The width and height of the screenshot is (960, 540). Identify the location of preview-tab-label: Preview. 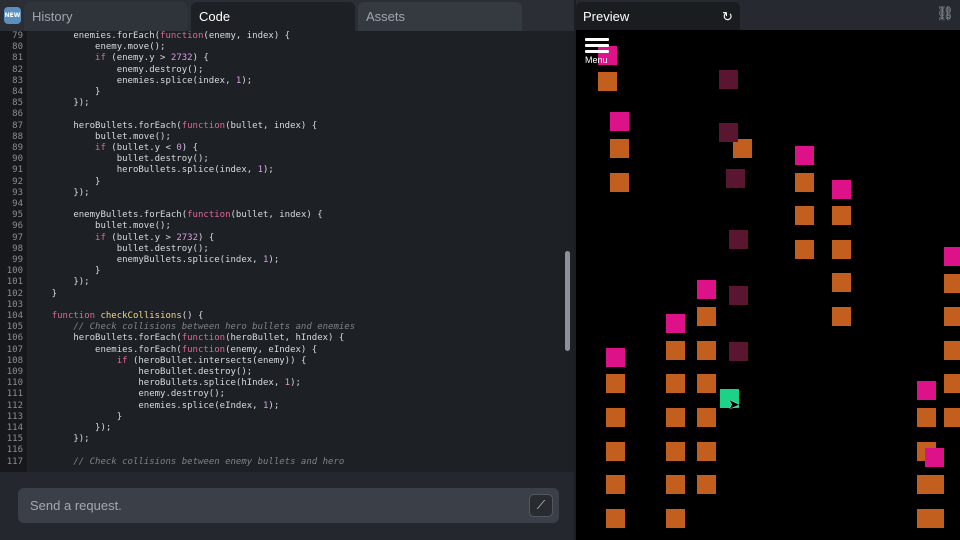
(606, 16).